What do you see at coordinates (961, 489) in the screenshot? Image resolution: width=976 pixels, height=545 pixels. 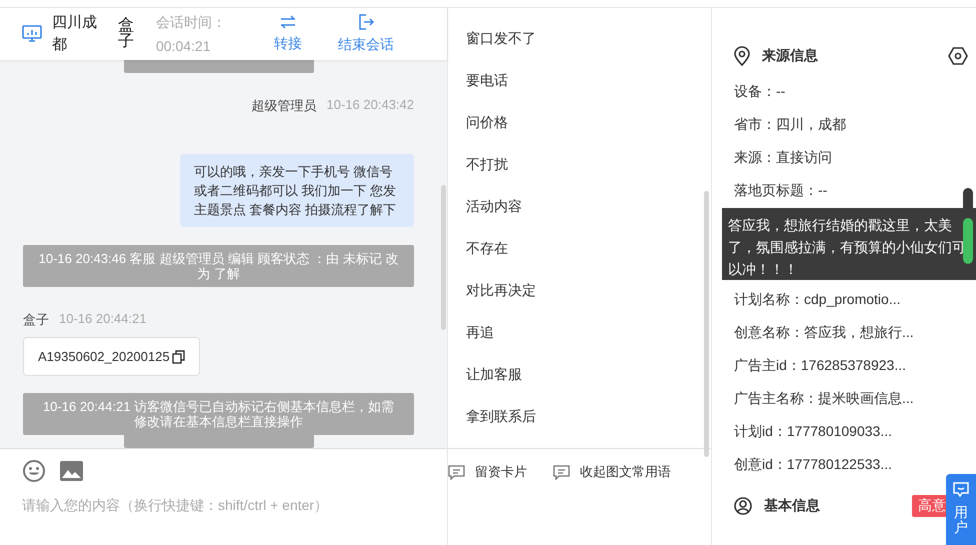 I see `chat-icon` at bounding box center [961, 489].